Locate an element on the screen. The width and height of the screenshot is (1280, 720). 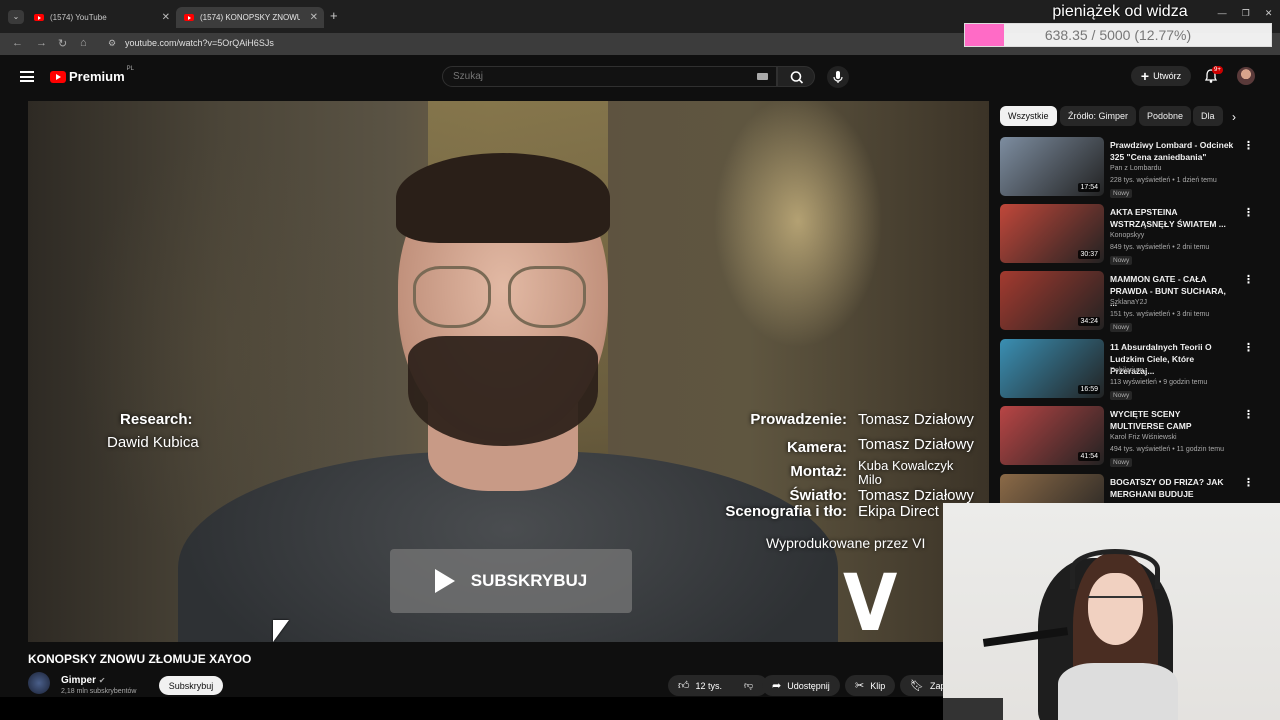
keyboard-icon is located at coordinates (762, 76).